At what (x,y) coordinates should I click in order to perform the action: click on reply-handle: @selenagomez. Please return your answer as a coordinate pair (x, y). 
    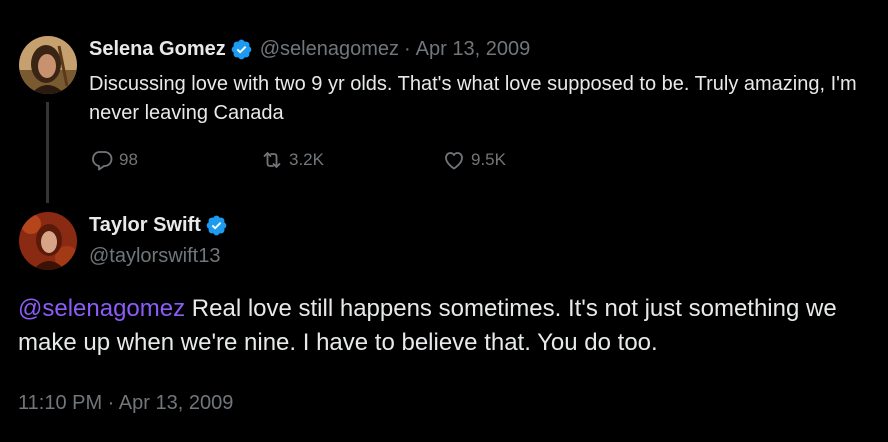
    Looking at the image, I should click on (329, 49).